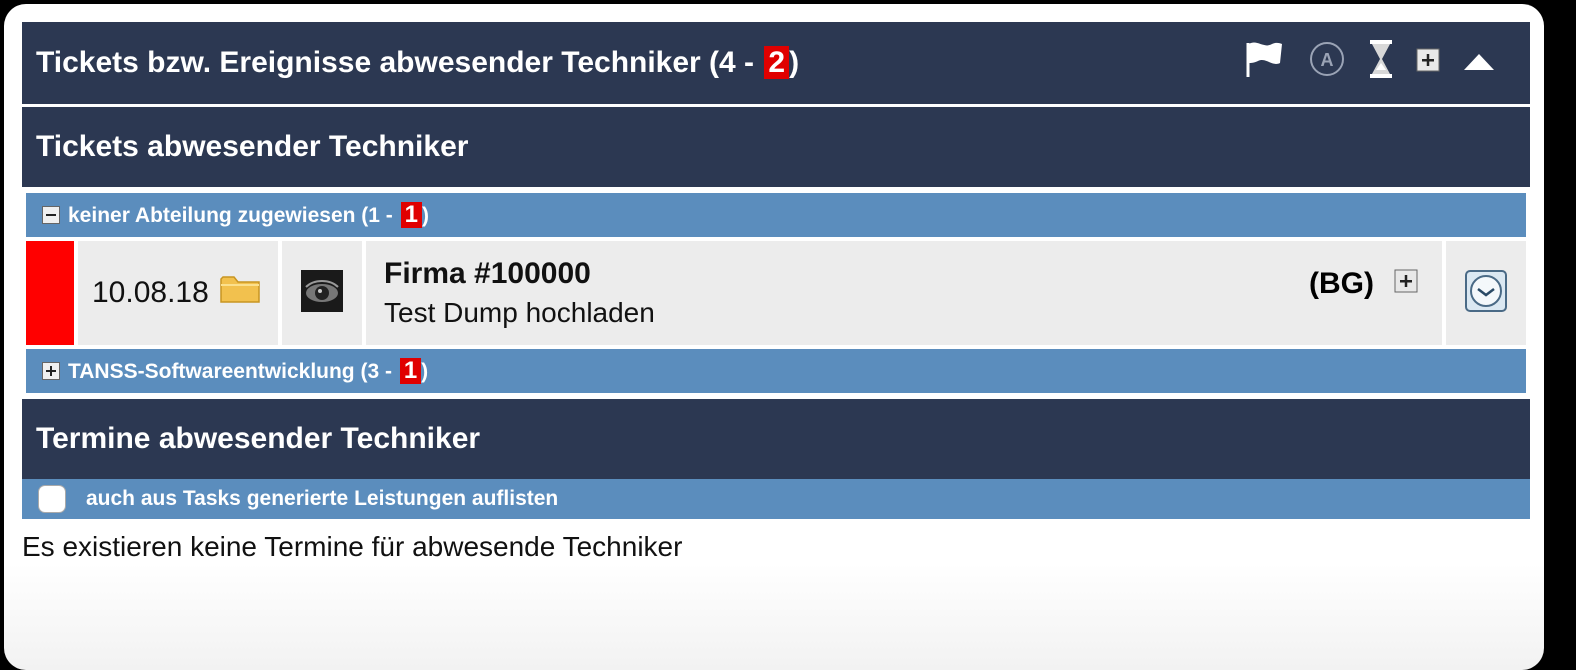  I want to click on tickets-section-title: Tickets abwesender Techniker, so click(776, 147).